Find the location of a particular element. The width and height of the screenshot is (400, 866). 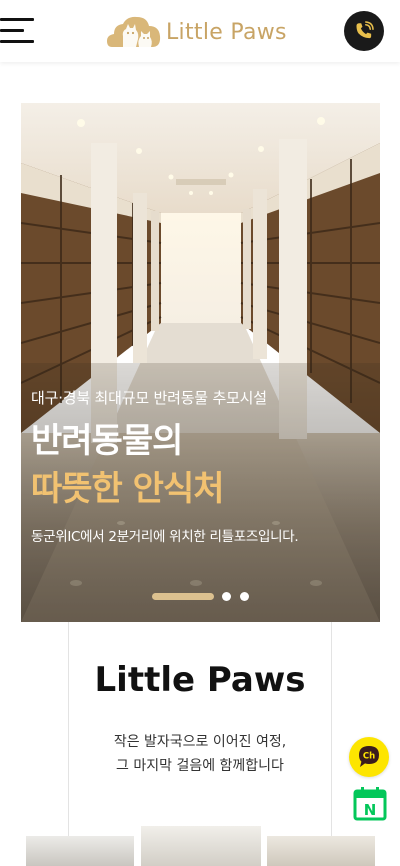

kakao-label: Ch is located at coordinates (369, 757).